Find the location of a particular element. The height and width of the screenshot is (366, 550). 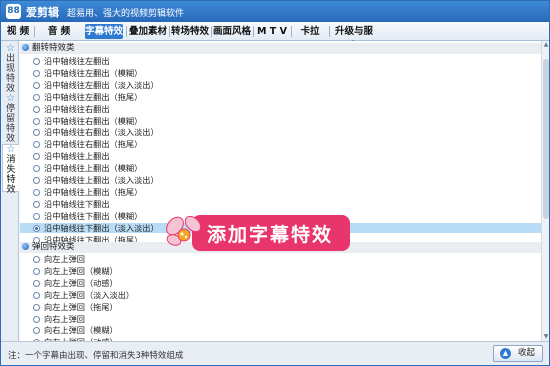

tab-karaoke: 卡拉OK is located at coordinates (310, 38).